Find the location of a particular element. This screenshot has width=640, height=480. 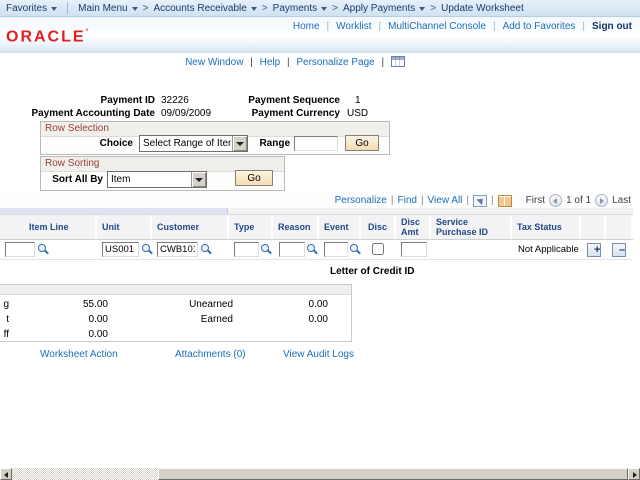

event-input is located at coordinates (336, 249).